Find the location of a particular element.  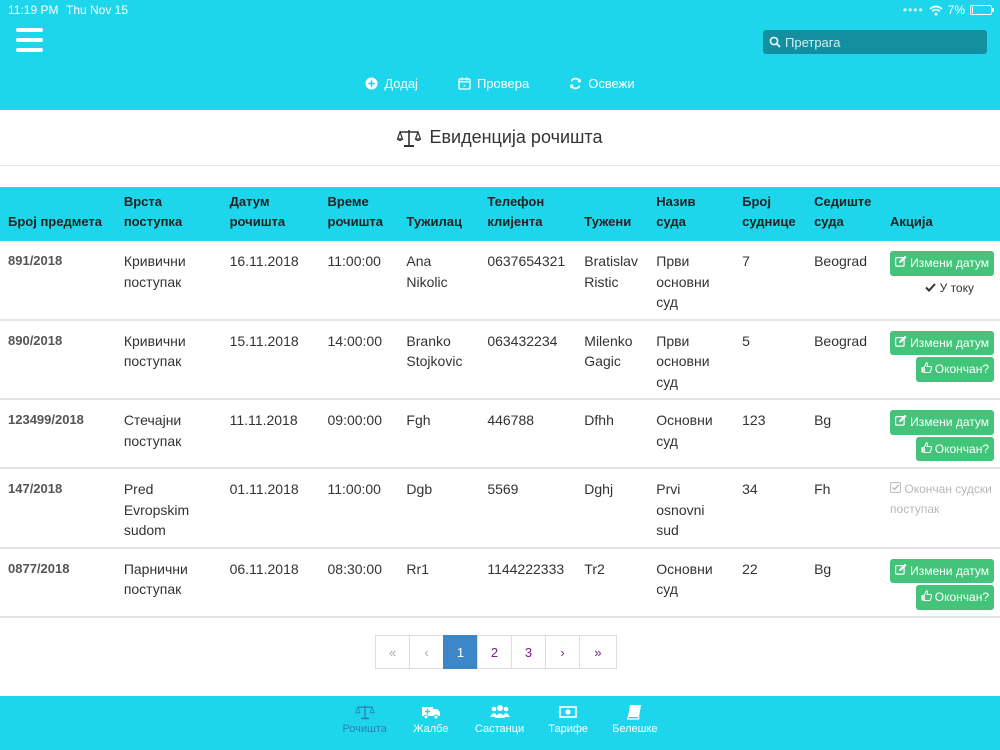

check-button: × Провера is located at coordinates (493, 83).